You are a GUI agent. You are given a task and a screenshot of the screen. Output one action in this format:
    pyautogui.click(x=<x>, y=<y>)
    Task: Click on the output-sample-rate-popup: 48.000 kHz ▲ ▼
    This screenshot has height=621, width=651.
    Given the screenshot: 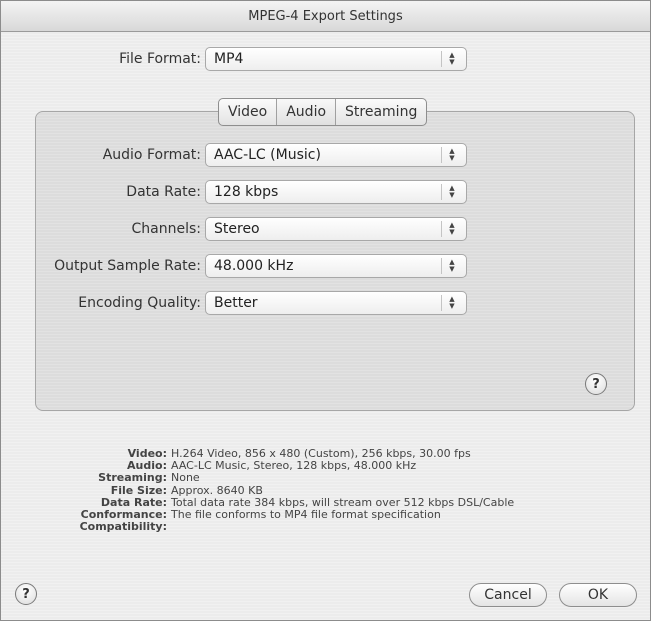 What is the action you would take?
    pyautogui.click(x=336, y=266)
    